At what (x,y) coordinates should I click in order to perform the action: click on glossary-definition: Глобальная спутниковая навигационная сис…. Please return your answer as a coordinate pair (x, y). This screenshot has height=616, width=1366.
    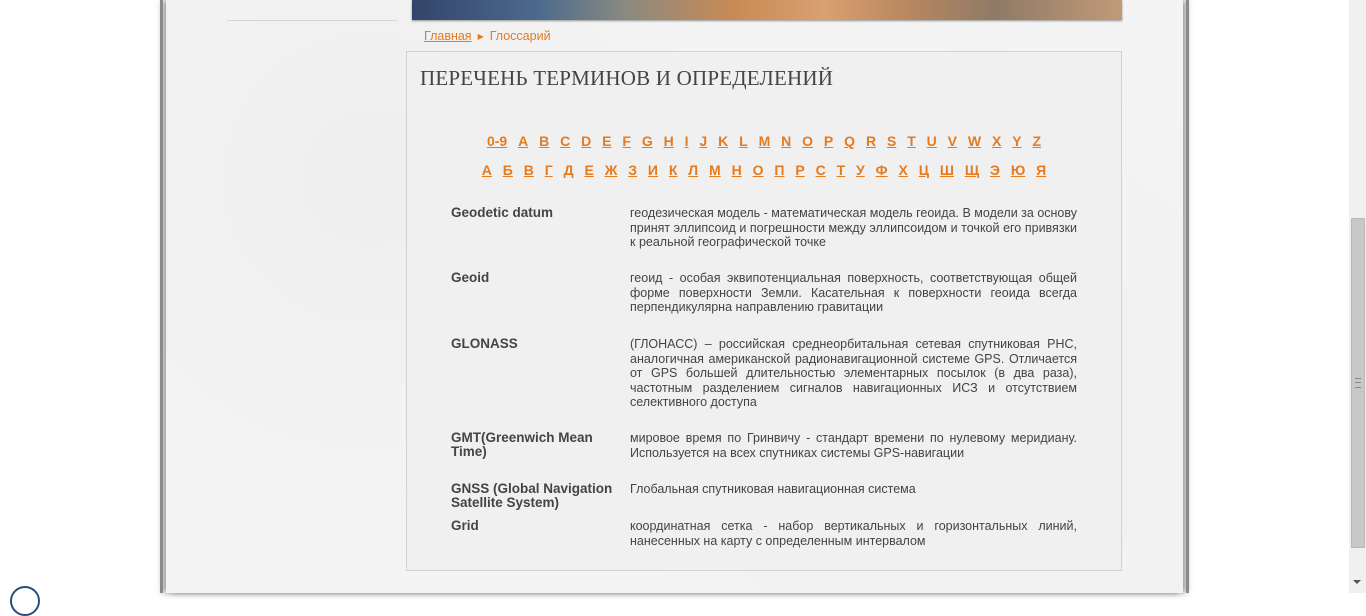
    Looking at the image, I should click on (773, 489).